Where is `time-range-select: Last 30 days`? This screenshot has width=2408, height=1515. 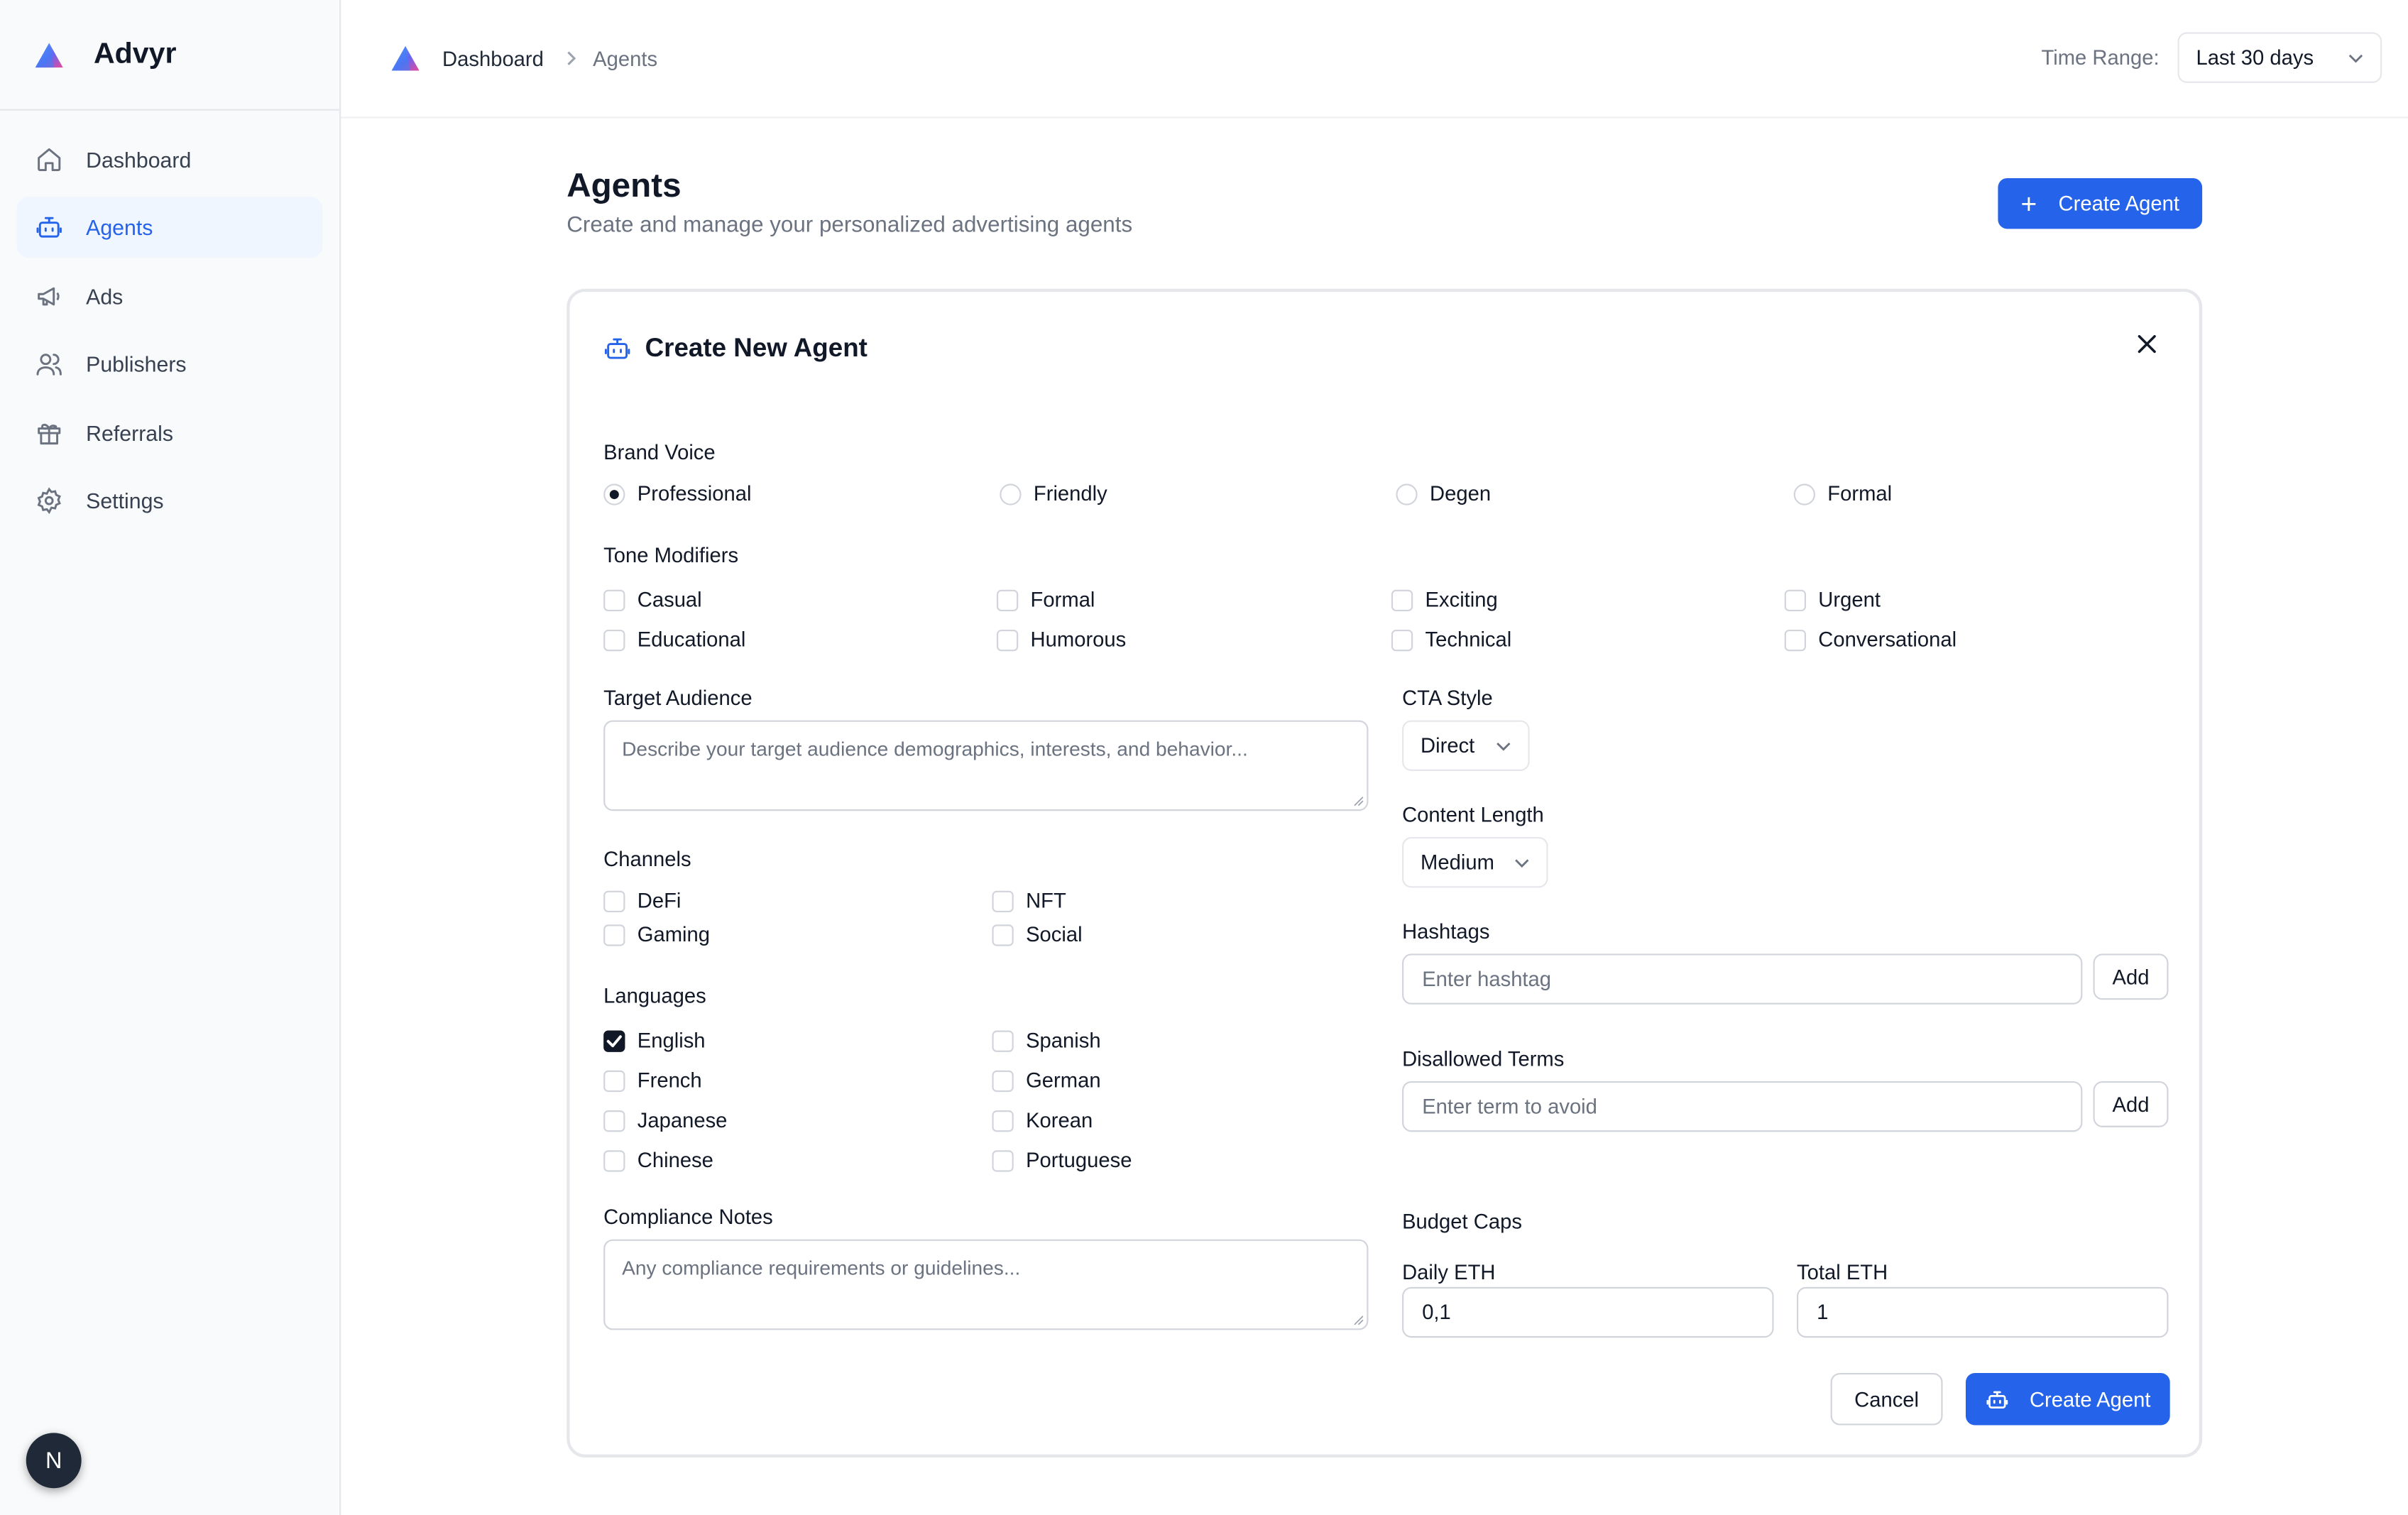 time-range-select: Last 30 days is located at coordinates (2279, 57).